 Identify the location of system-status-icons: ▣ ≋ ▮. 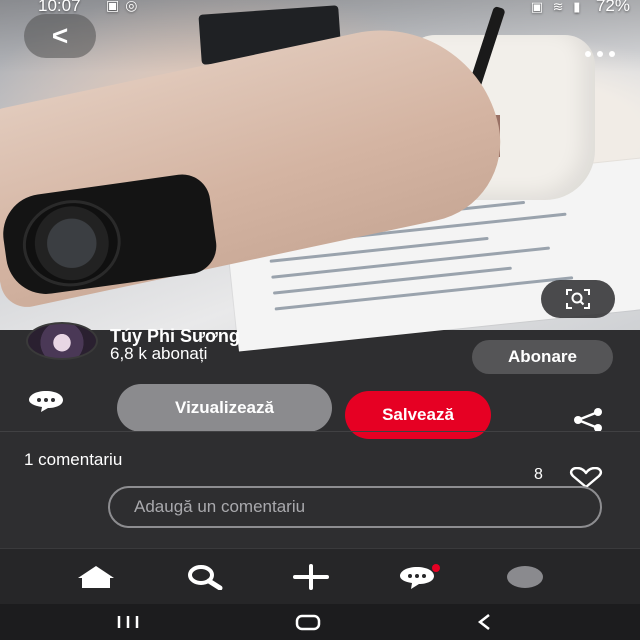
(560, 7).